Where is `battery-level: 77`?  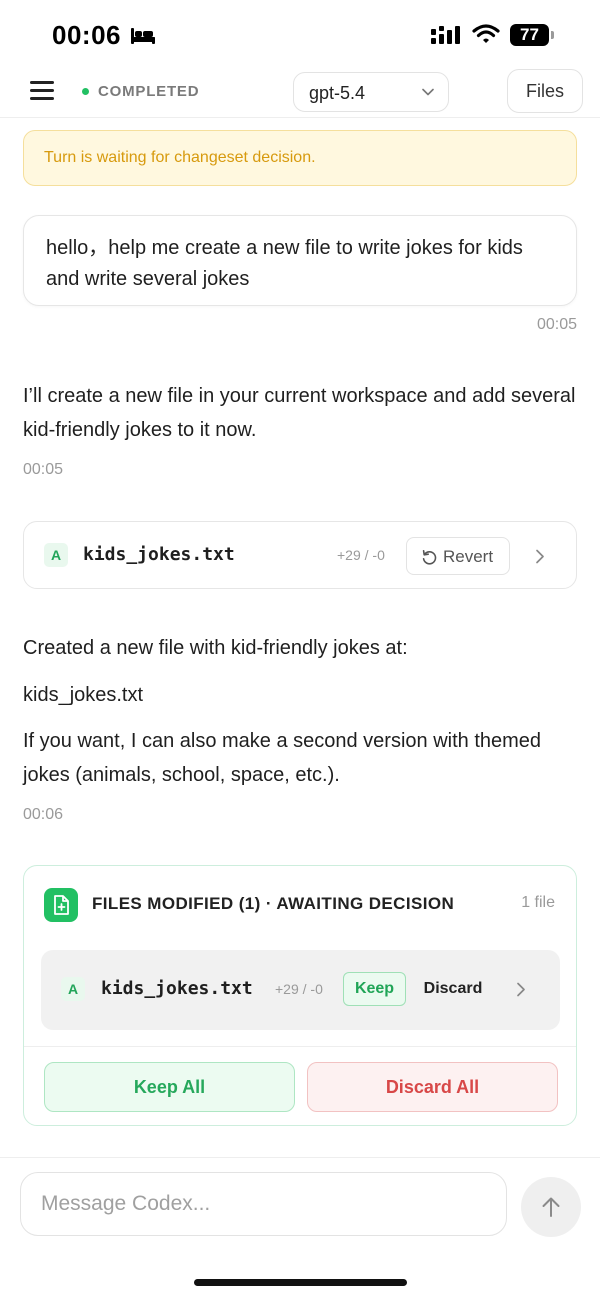
battery-level: 77 is located at coordinates (529, 35).